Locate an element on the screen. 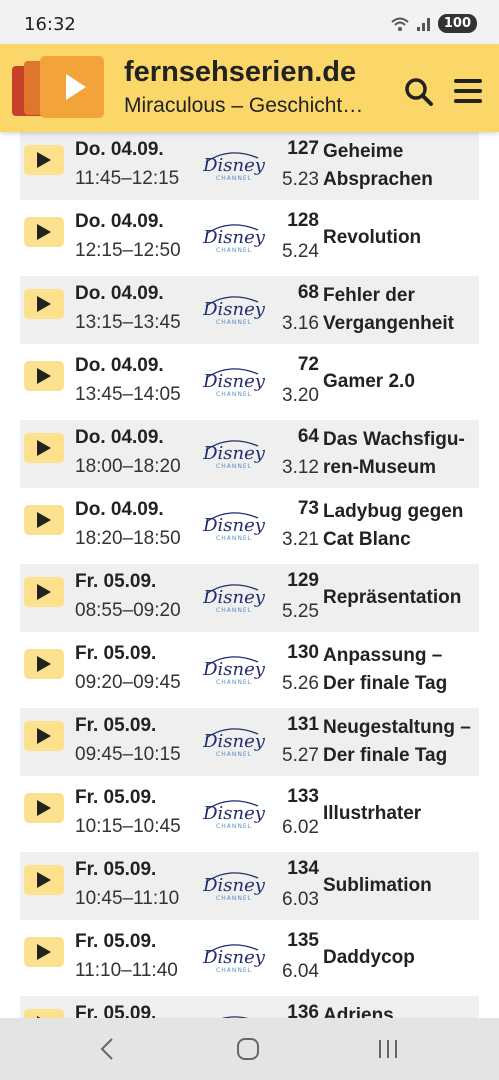 The width and height of the screenshot is (499, 1080). episode-number: 72 is located at coordinates (308, 364).